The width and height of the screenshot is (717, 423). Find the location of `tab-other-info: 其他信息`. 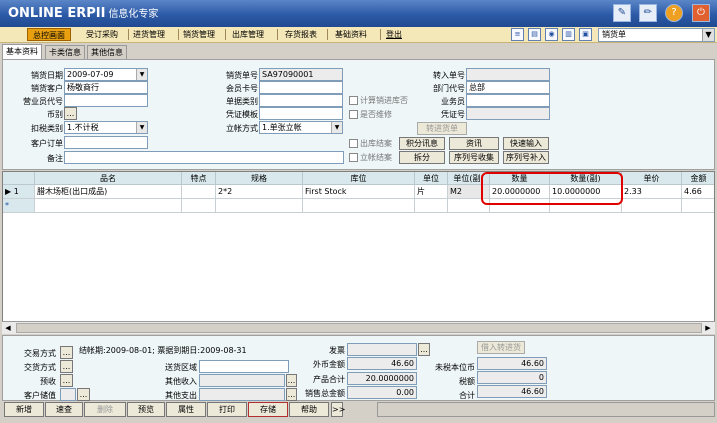

tab-other-info: 其他信息 is located at coordinates (107, 52).